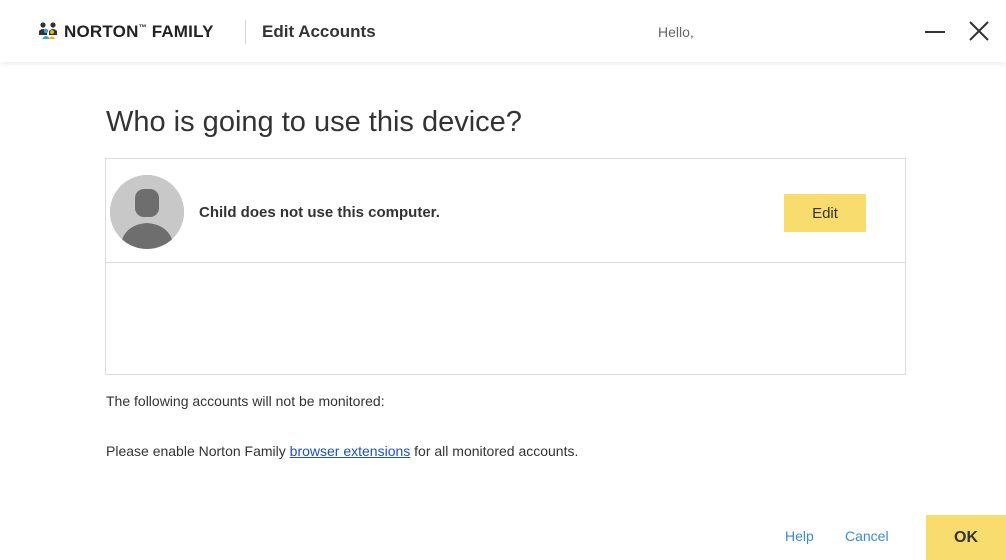 The width and height of the screenshot is (1006, 560). Describe the element at coordinates (503, 31) in the screenshot. I see `title-bar: NORTON™ FAMILY Edit Accounts Hello,` at that location.